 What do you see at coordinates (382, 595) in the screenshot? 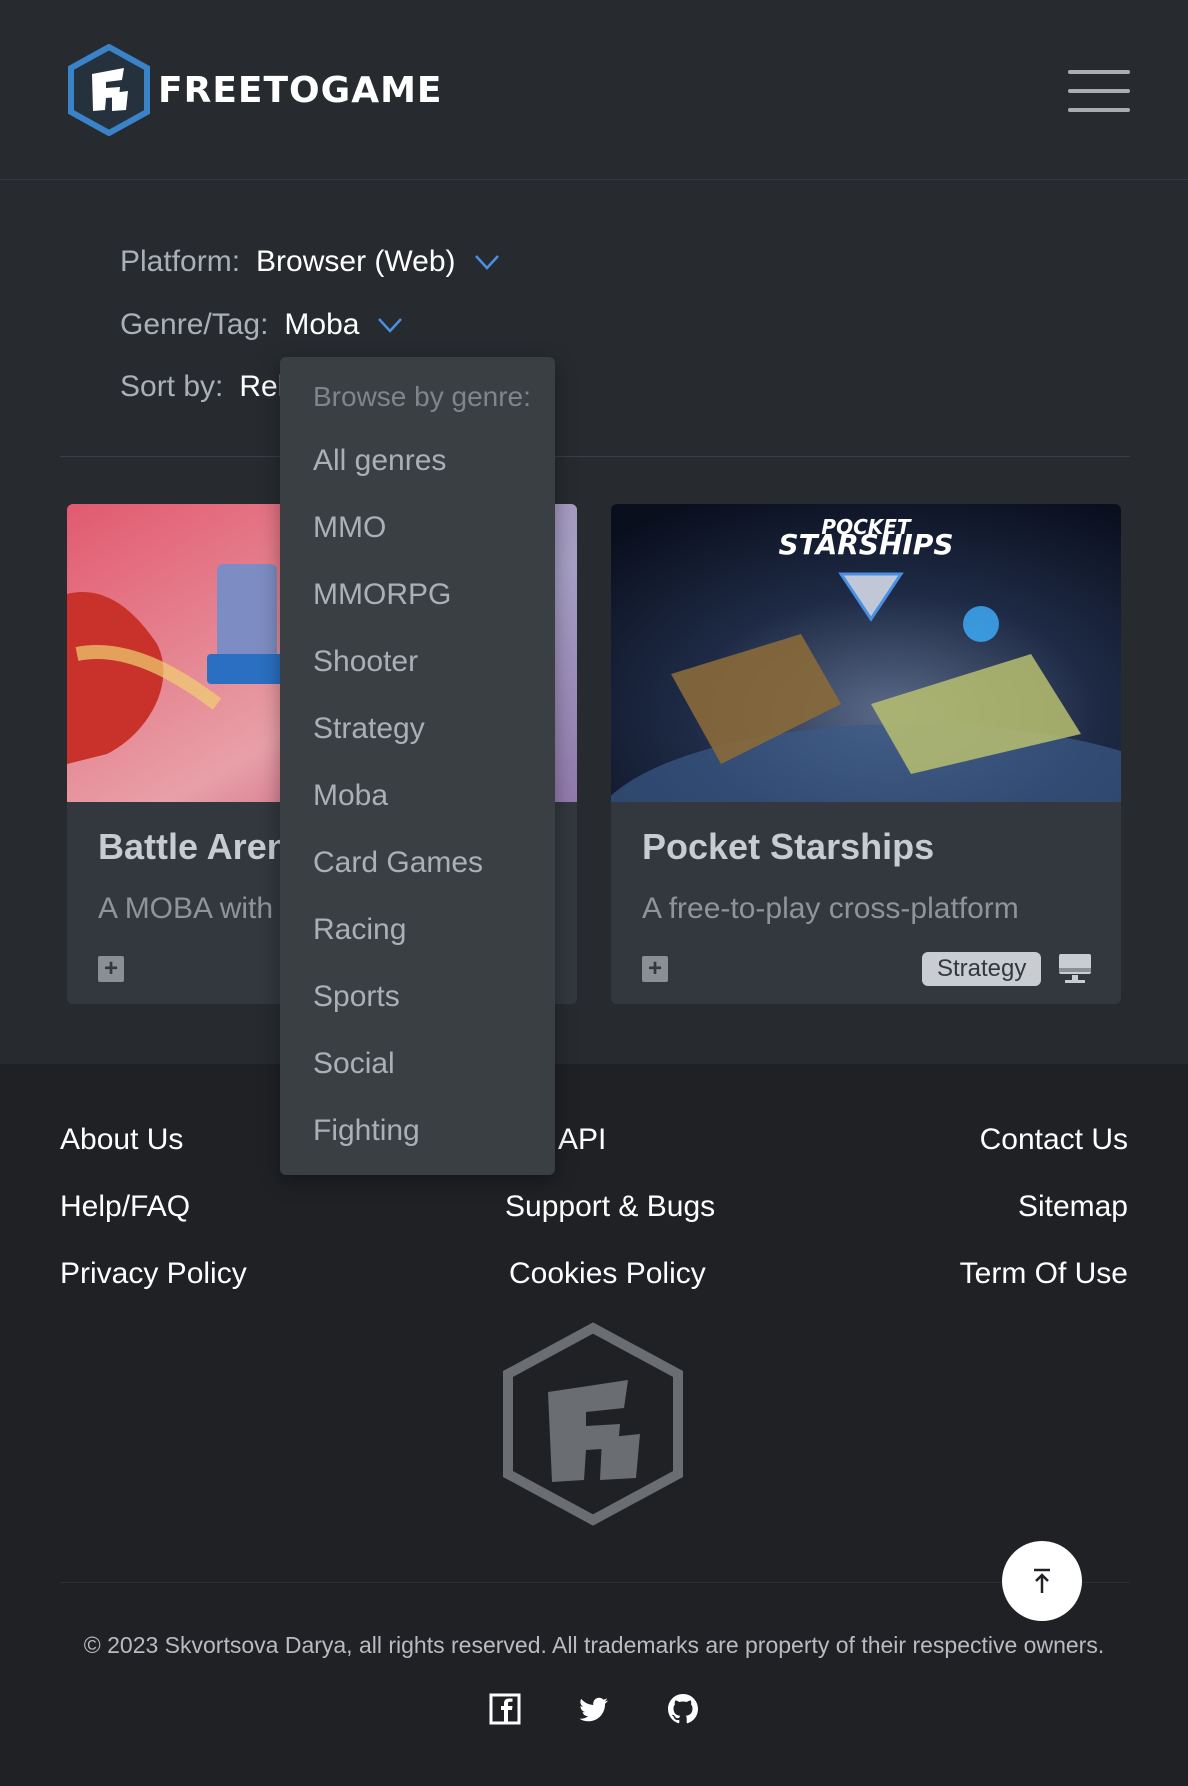
I see `dropdown-item-mmorpg: MMORPG` at bounding box center [382, 595].